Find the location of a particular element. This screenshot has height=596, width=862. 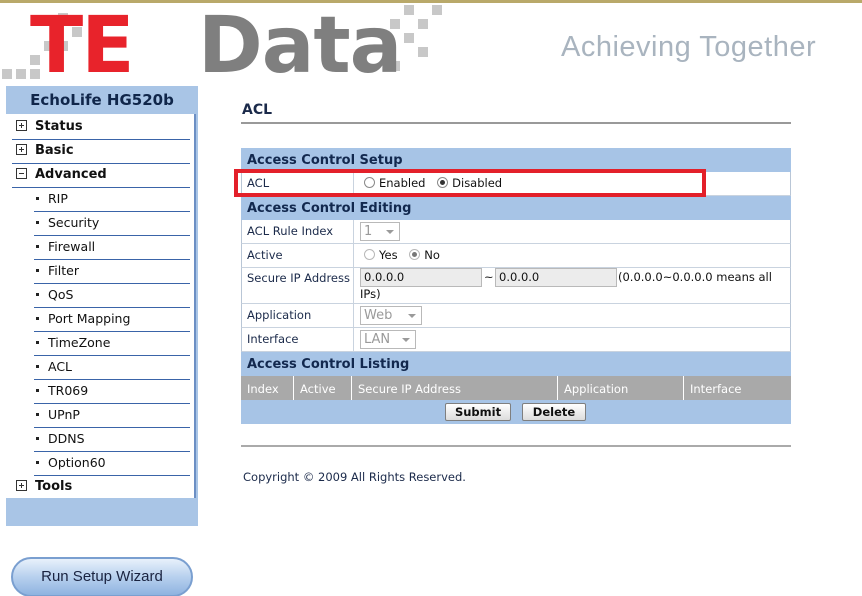

sidebar-item-label: TR069 is located at coordinates (68, 390).